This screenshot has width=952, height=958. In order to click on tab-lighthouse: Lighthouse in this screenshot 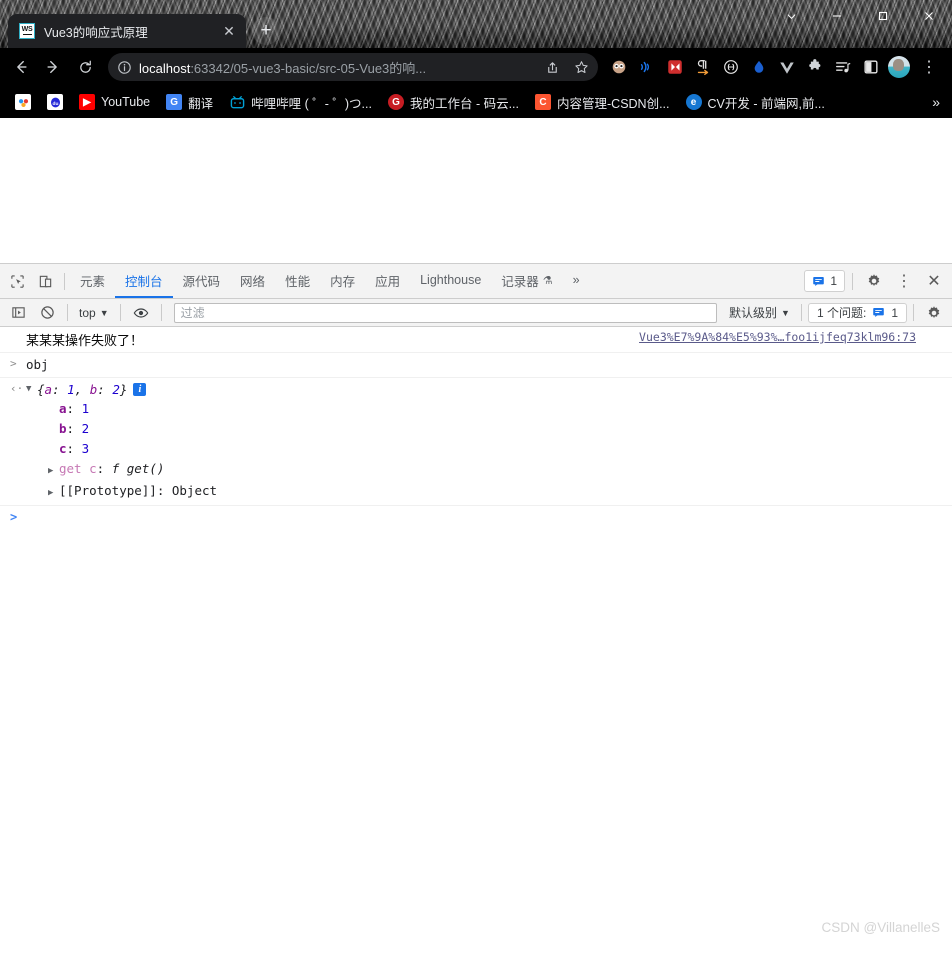, I will do `click(450, 281)`.